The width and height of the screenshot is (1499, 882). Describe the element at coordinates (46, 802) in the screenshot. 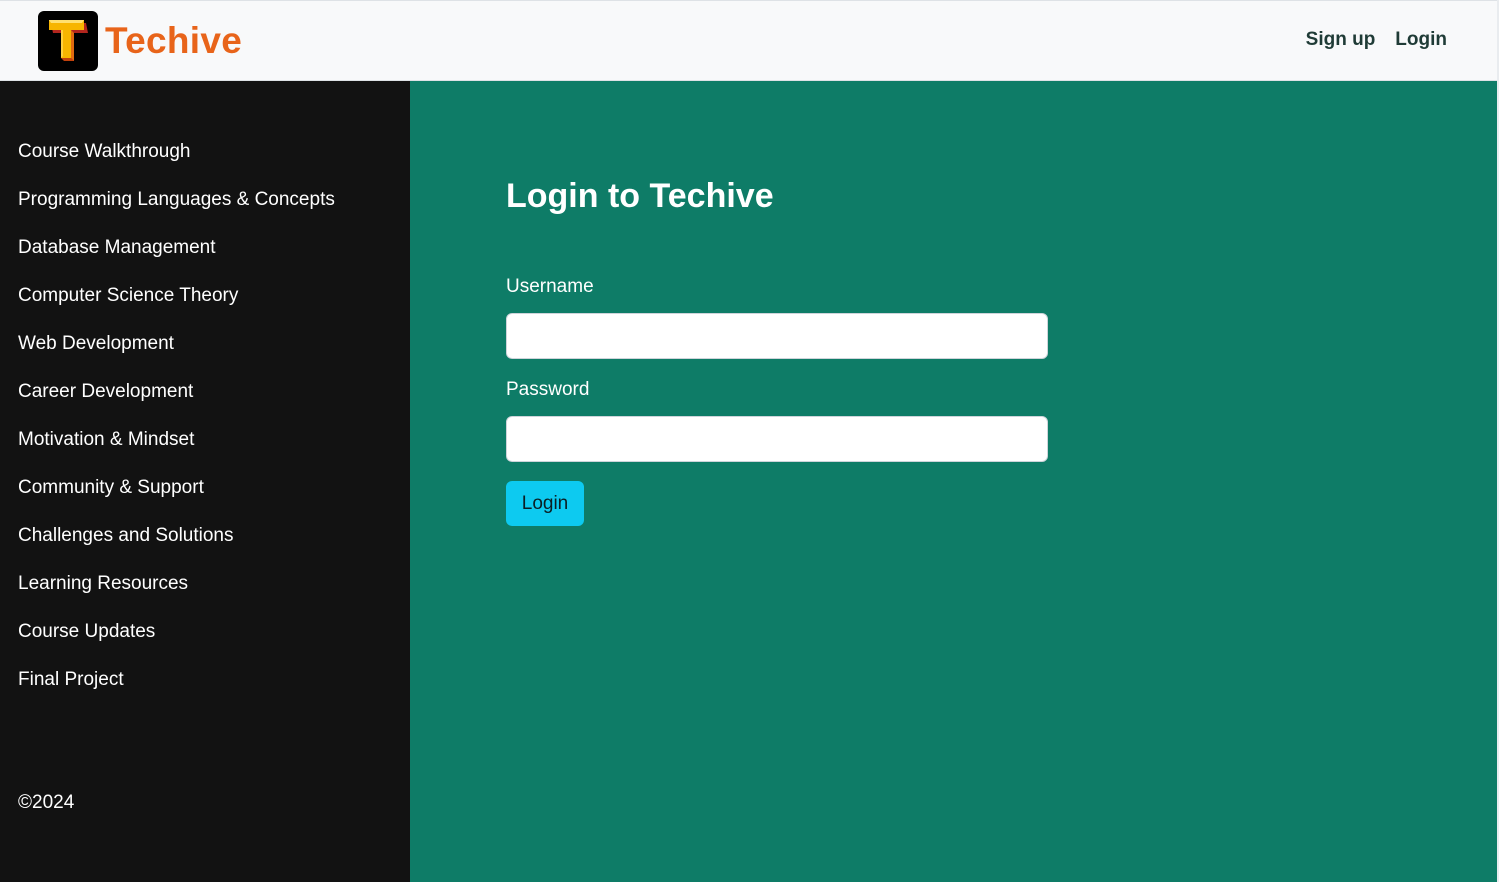

I see `copyright-text: ©2024` at that location.